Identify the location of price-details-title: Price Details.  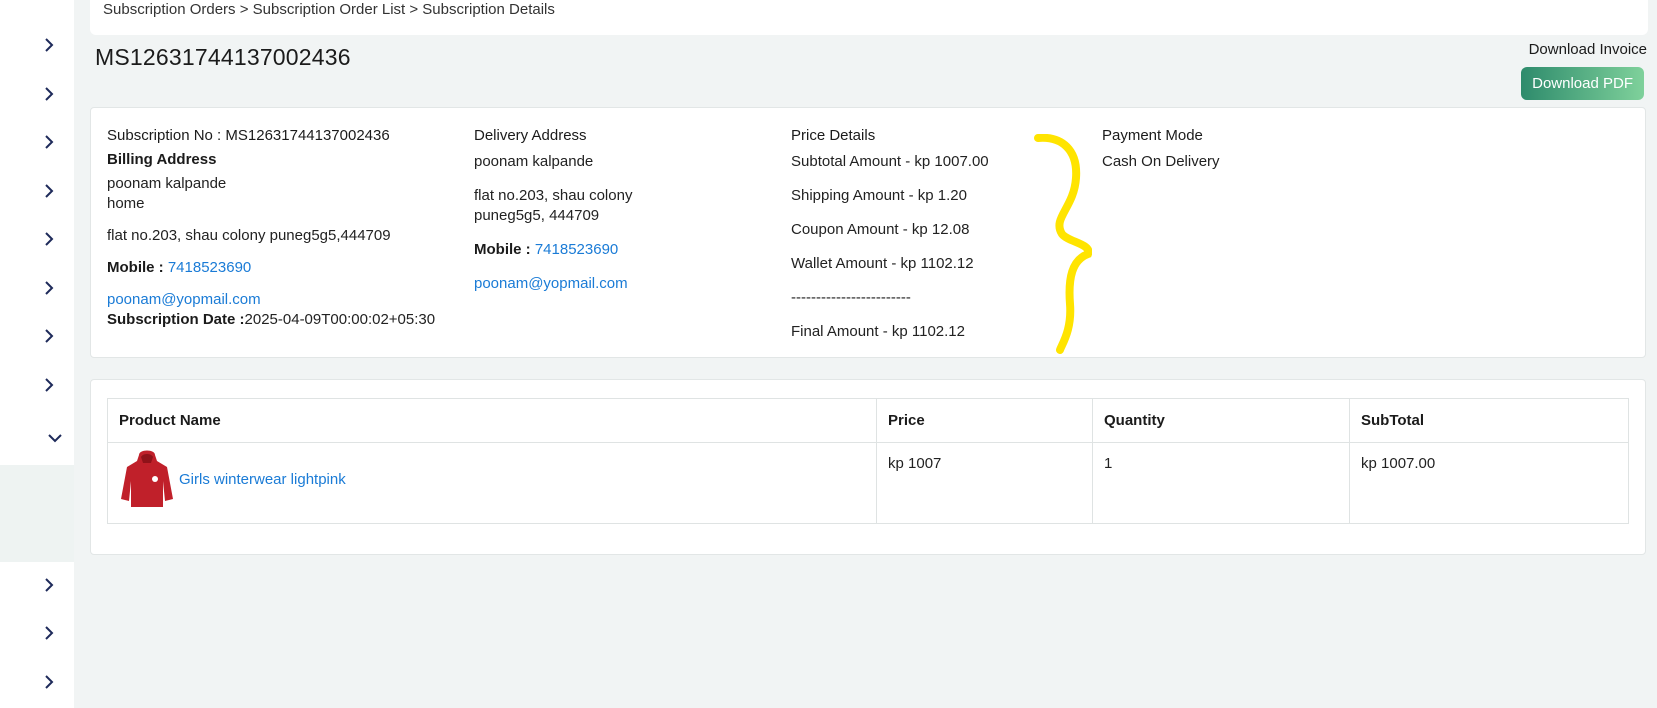
(833, 135).